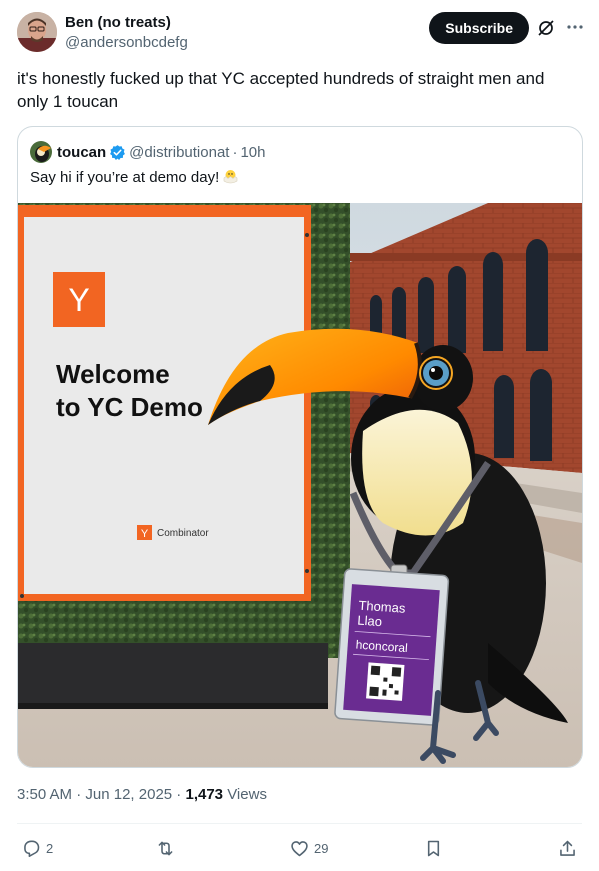 This screenshot has width=599, height=871. What do you see at coordinates (145, 534) in the screenshot?
I see `sign-footer-logo: Y` at bounding box center [145, 534].